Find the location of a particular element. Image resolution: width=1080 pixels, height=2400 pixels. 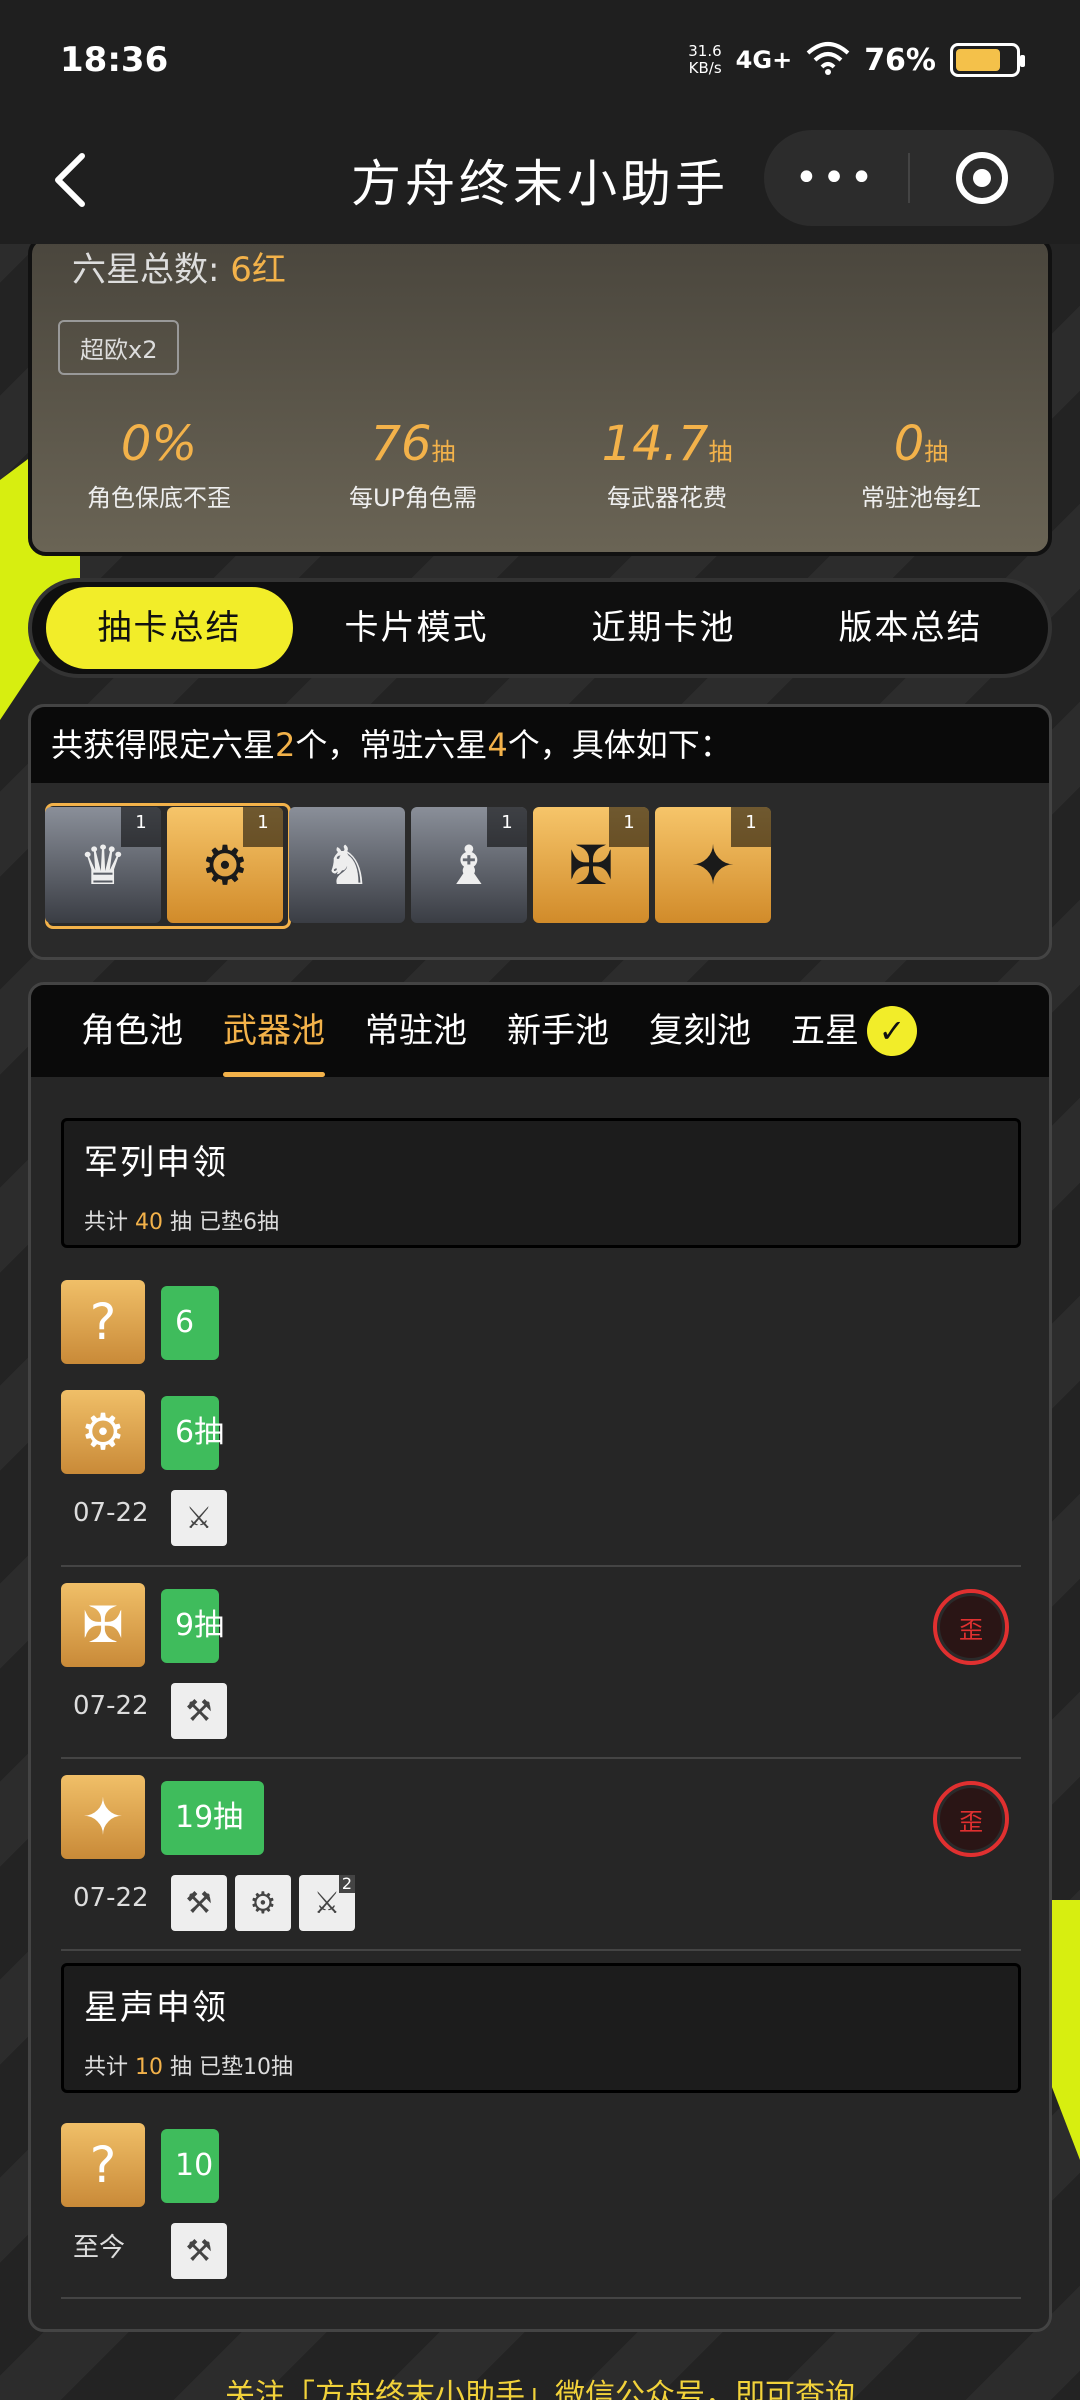

drone-icon: ✦ is located at coordinates (713, 865).